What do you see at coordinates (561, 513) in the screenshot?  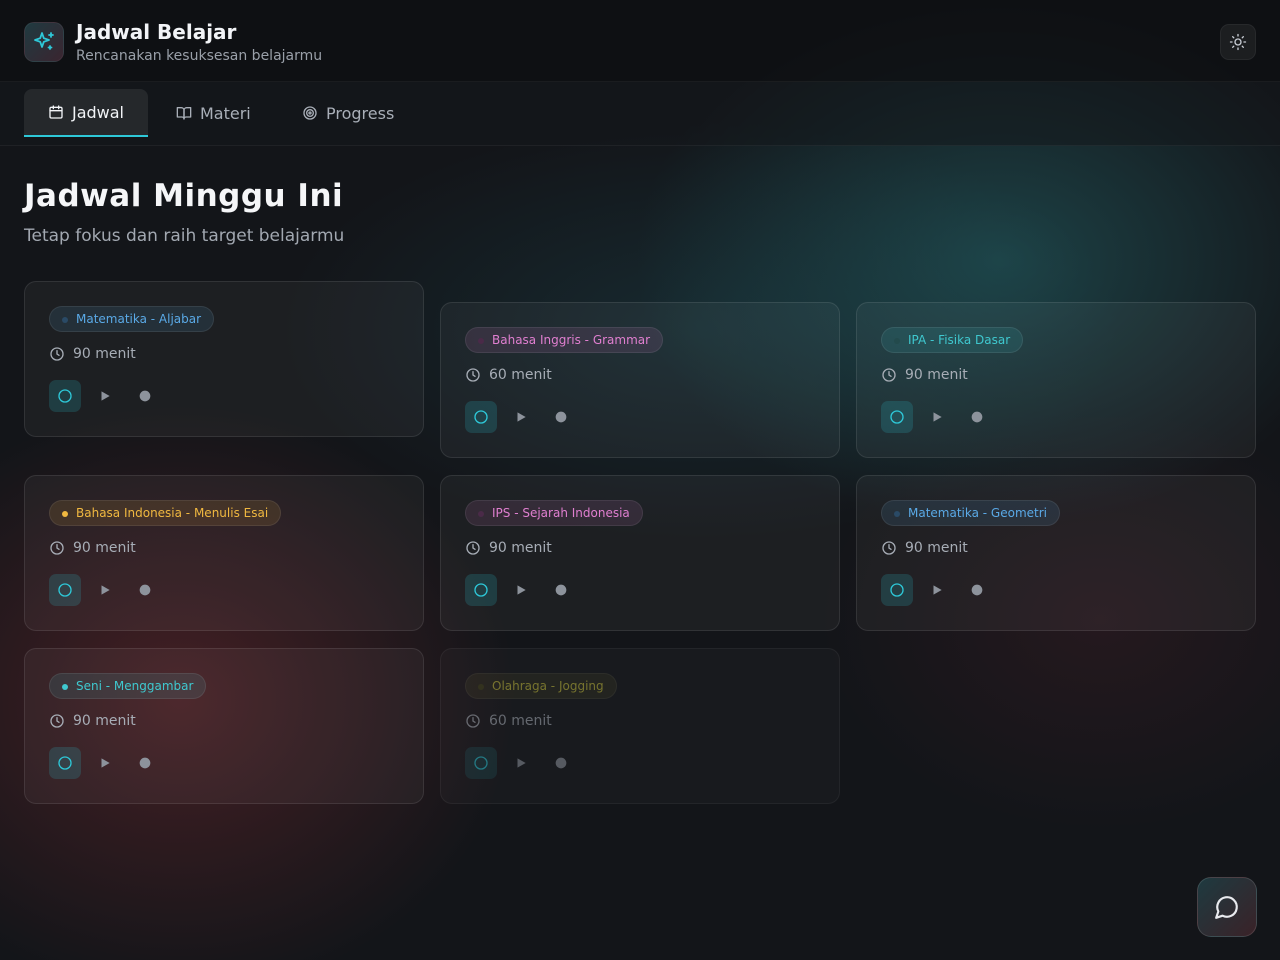 I see `subject-label: IPS - Sejarah Indonesia` at bounding box center [561, 513].